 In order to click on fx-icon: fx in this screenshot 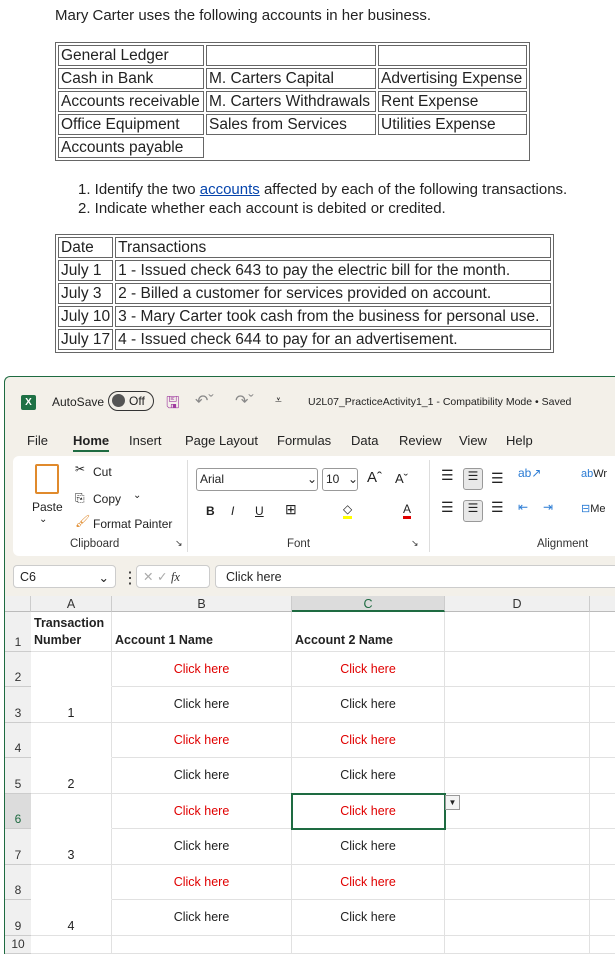, I will do `click(175, 577)`.